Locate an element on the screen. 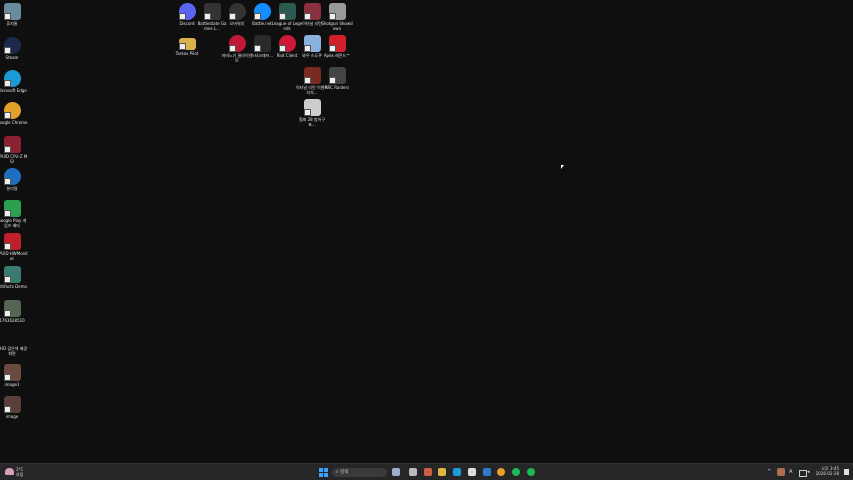 The width and height of the screenshot is (853, 480). starcraft-icon is located at coordinates (262, 43).